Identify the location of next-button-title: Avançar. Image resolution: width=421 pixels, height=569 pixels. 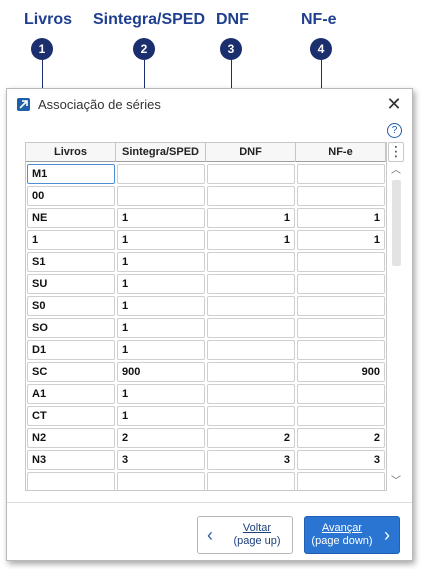
(342, 528).